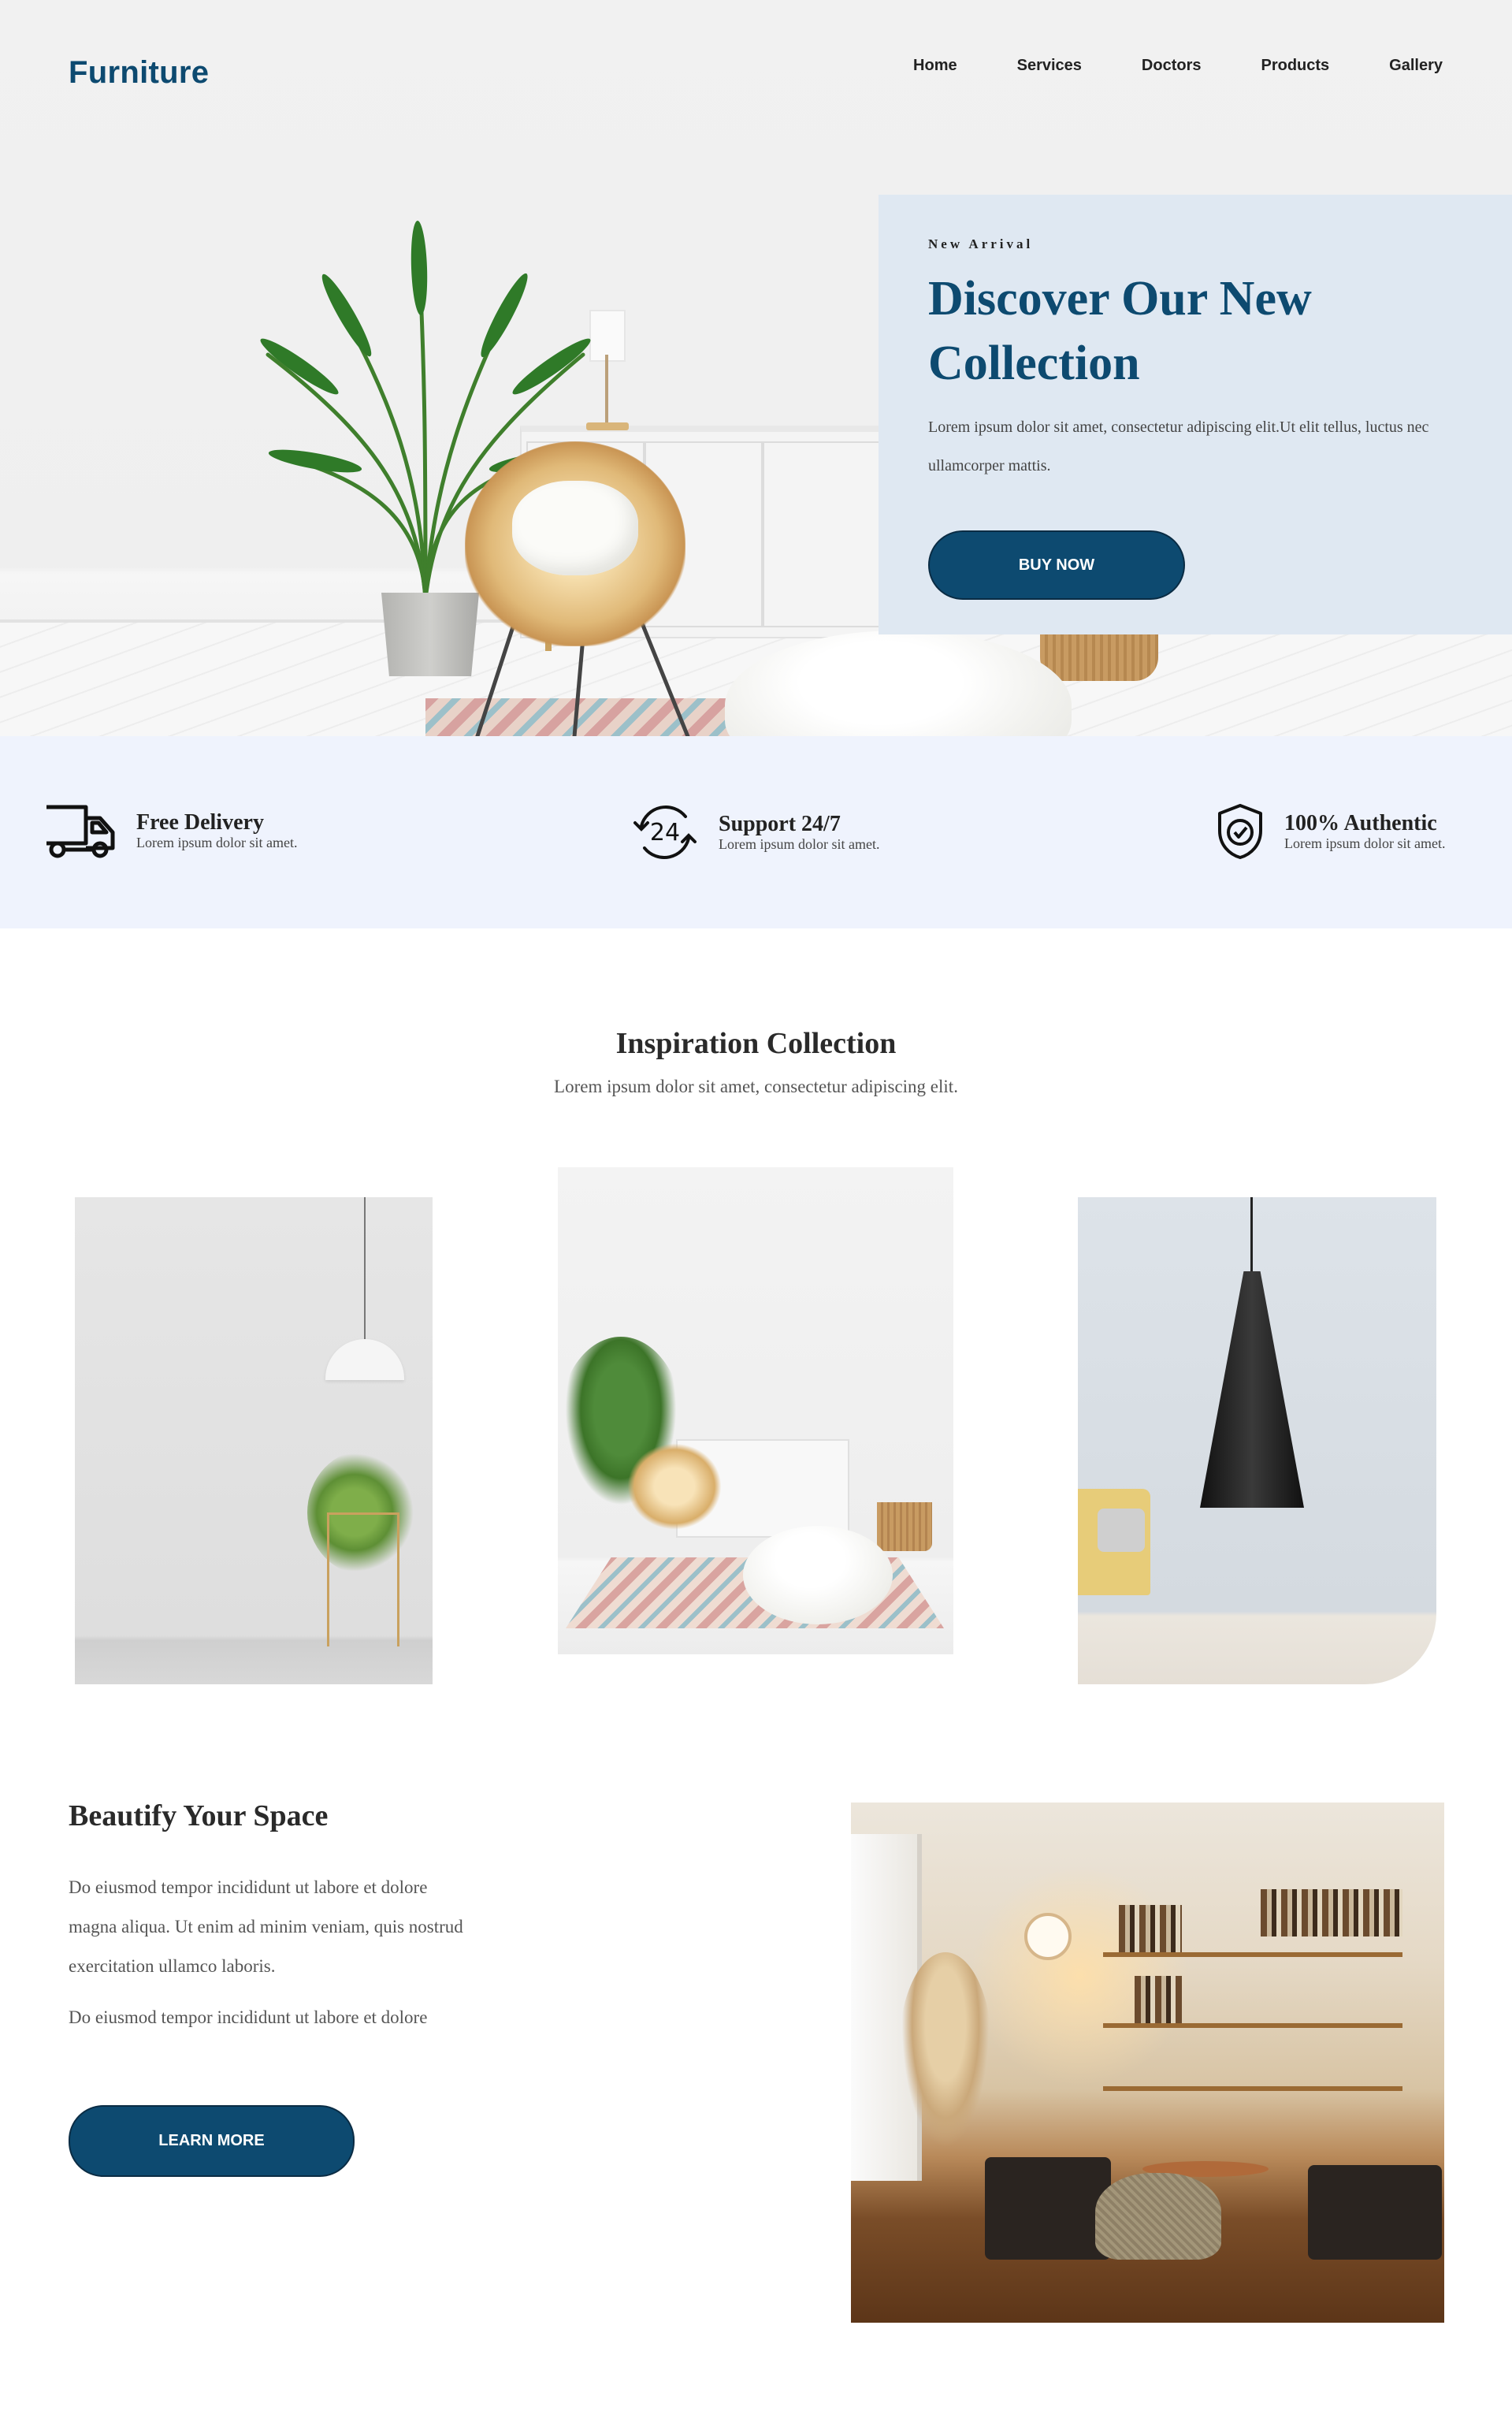 The height and width of the screenshot is (2422, 1512). I want to click on plant-stand-image, so click(363, 1579).